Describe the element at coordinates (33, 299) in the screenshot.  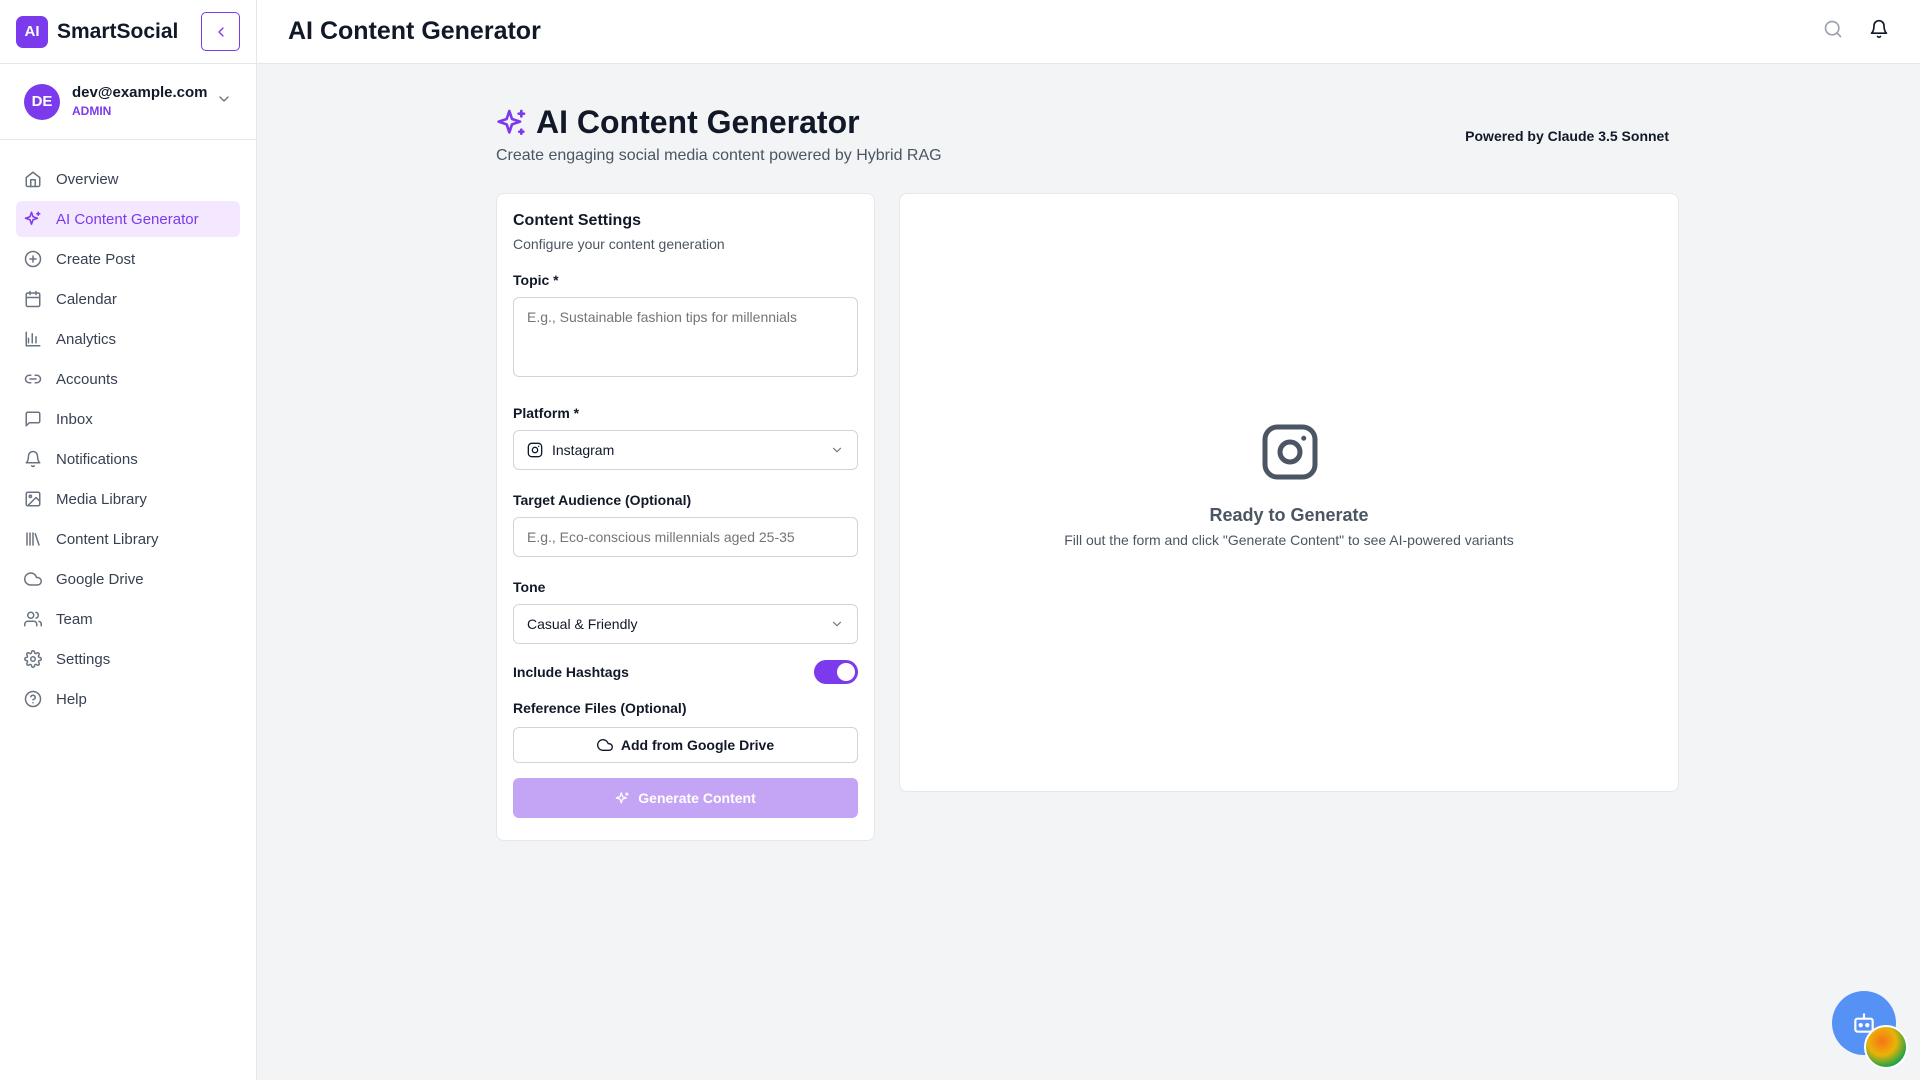
I see `calendar-icon` at that location.